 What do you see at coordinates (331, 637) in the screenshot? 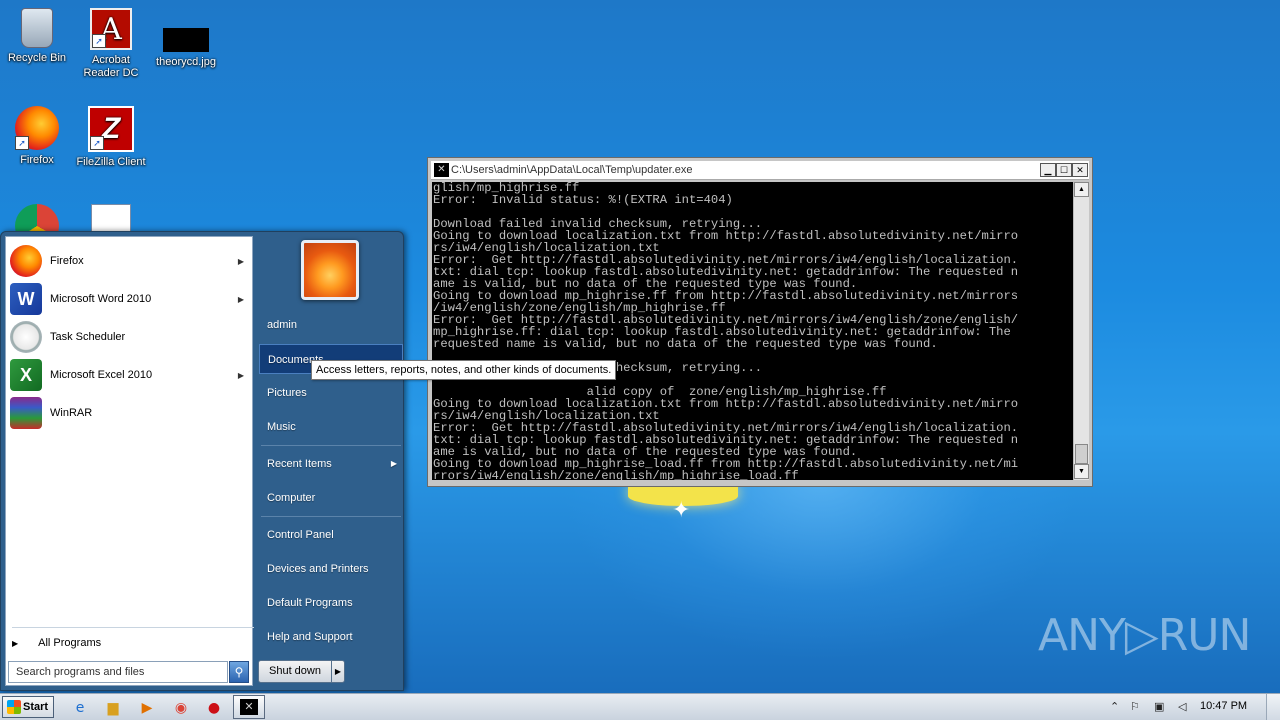
I see `menu-item-help-support: Help and Support` at bounding box center [331, 637].